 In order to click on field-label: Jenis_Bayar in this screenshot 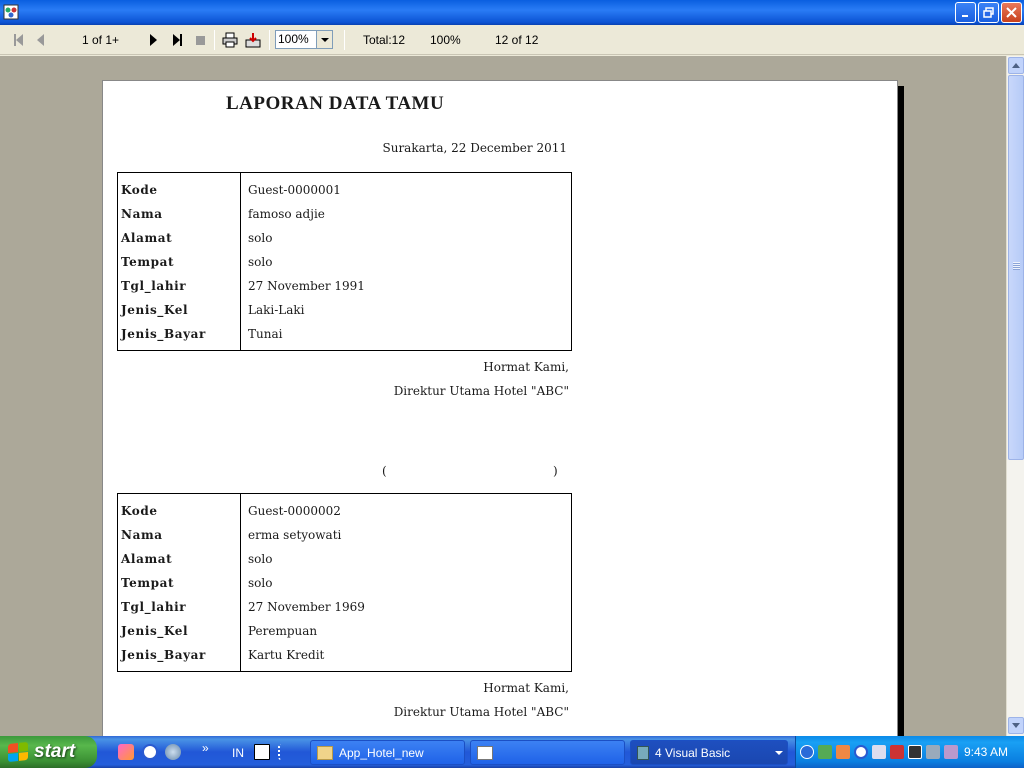, I will do `click(163, 334)`.